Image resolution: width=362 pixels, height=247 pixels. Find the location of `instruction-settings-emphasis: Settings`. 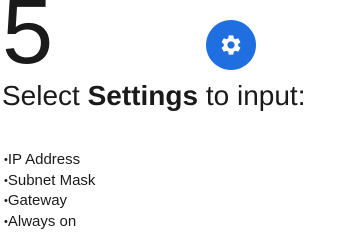

instruction-settings-emphasis: Settings is located at coordinates (143, 95).